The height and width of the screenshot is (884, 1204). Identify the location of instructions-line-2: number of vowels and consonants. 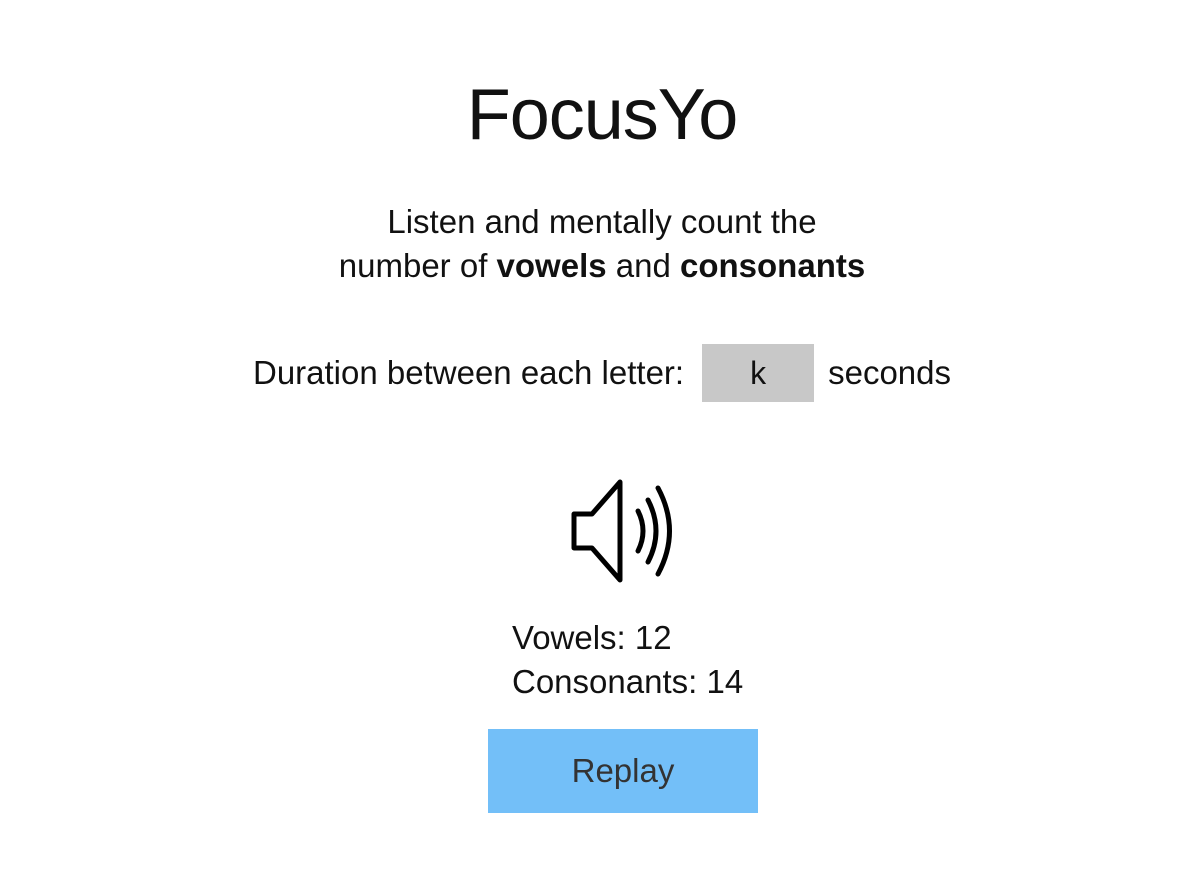
(602, 266).